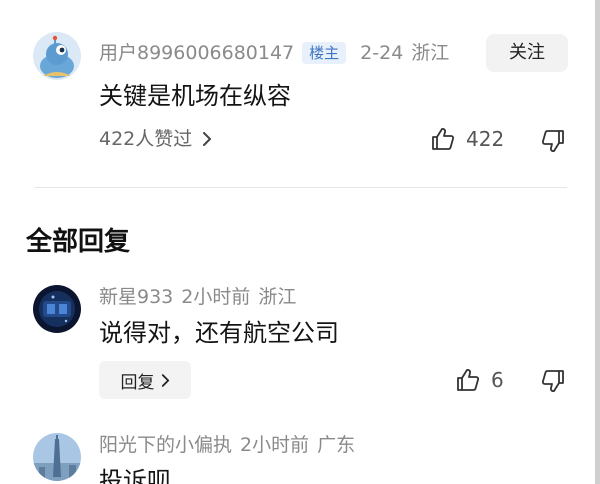 Image resolution: width=600 pixels, height=484 pixels. What do you see at coordinates (146, 139) in the screenshot?
I see `likes-link-label: 422人赞过` at bounding box center [146, 139].